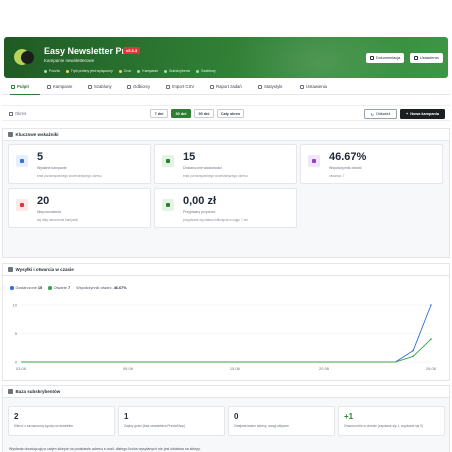 Image resolution: width=452 pixels, height=452 pixels. What do you see at coordinates (25, 95) in the screenshot?
I see `active-tab-indicator` at bounding box center [25, 95].